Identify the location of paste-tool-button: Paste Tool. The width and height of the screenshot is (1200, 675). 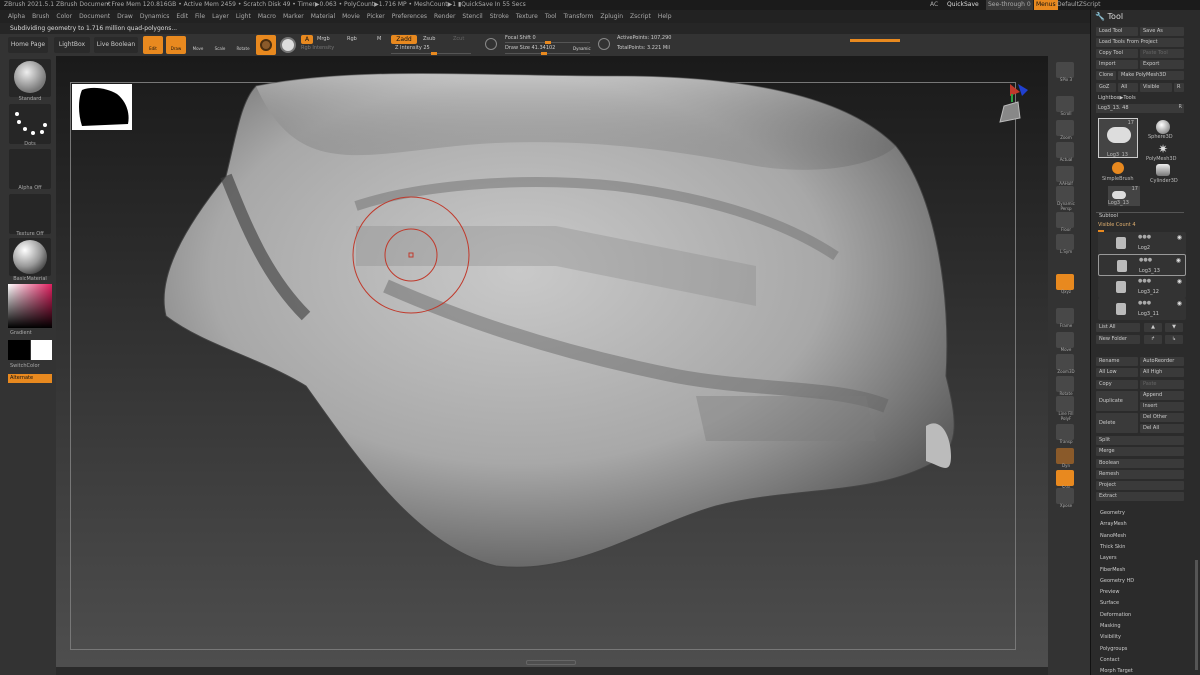
(1162, 53).